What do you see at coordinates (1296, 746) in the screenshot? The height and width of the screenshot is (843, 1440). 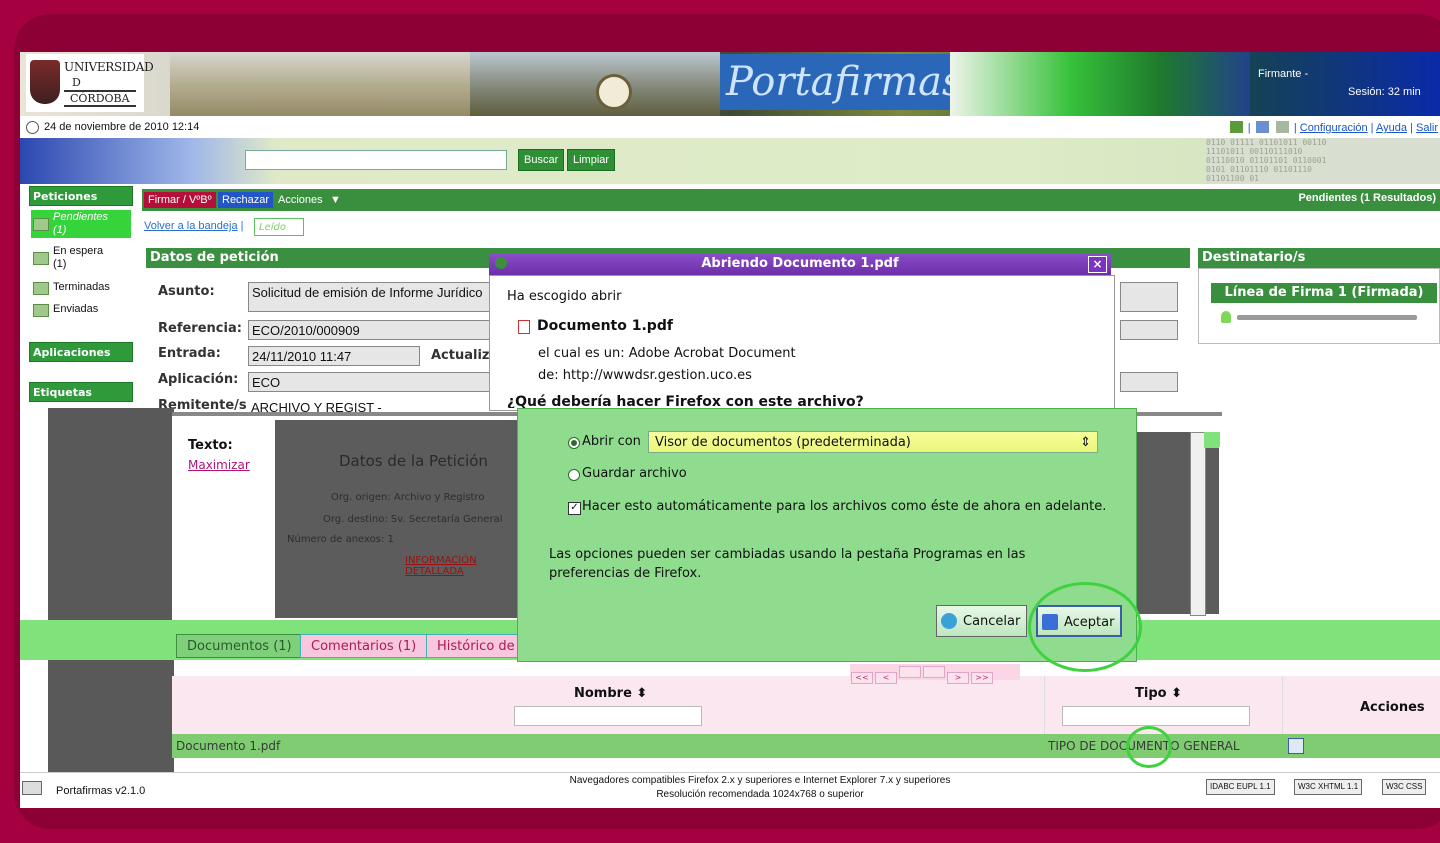 I see `download-icon` at bounding box center [1296, 746].